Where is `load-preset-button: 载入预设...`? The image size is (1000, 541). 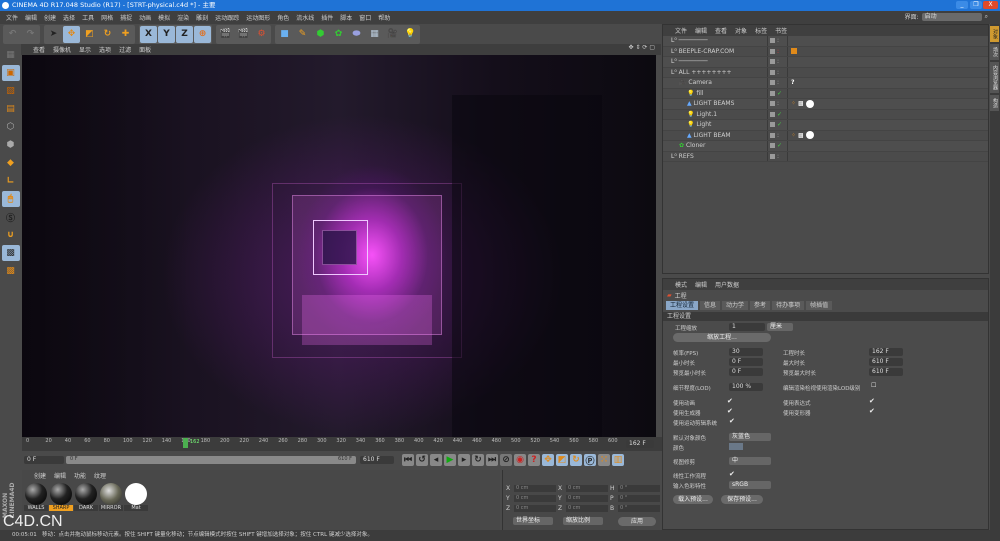 load-preset-button: 载入预设... is located at coordinates (693, 499).